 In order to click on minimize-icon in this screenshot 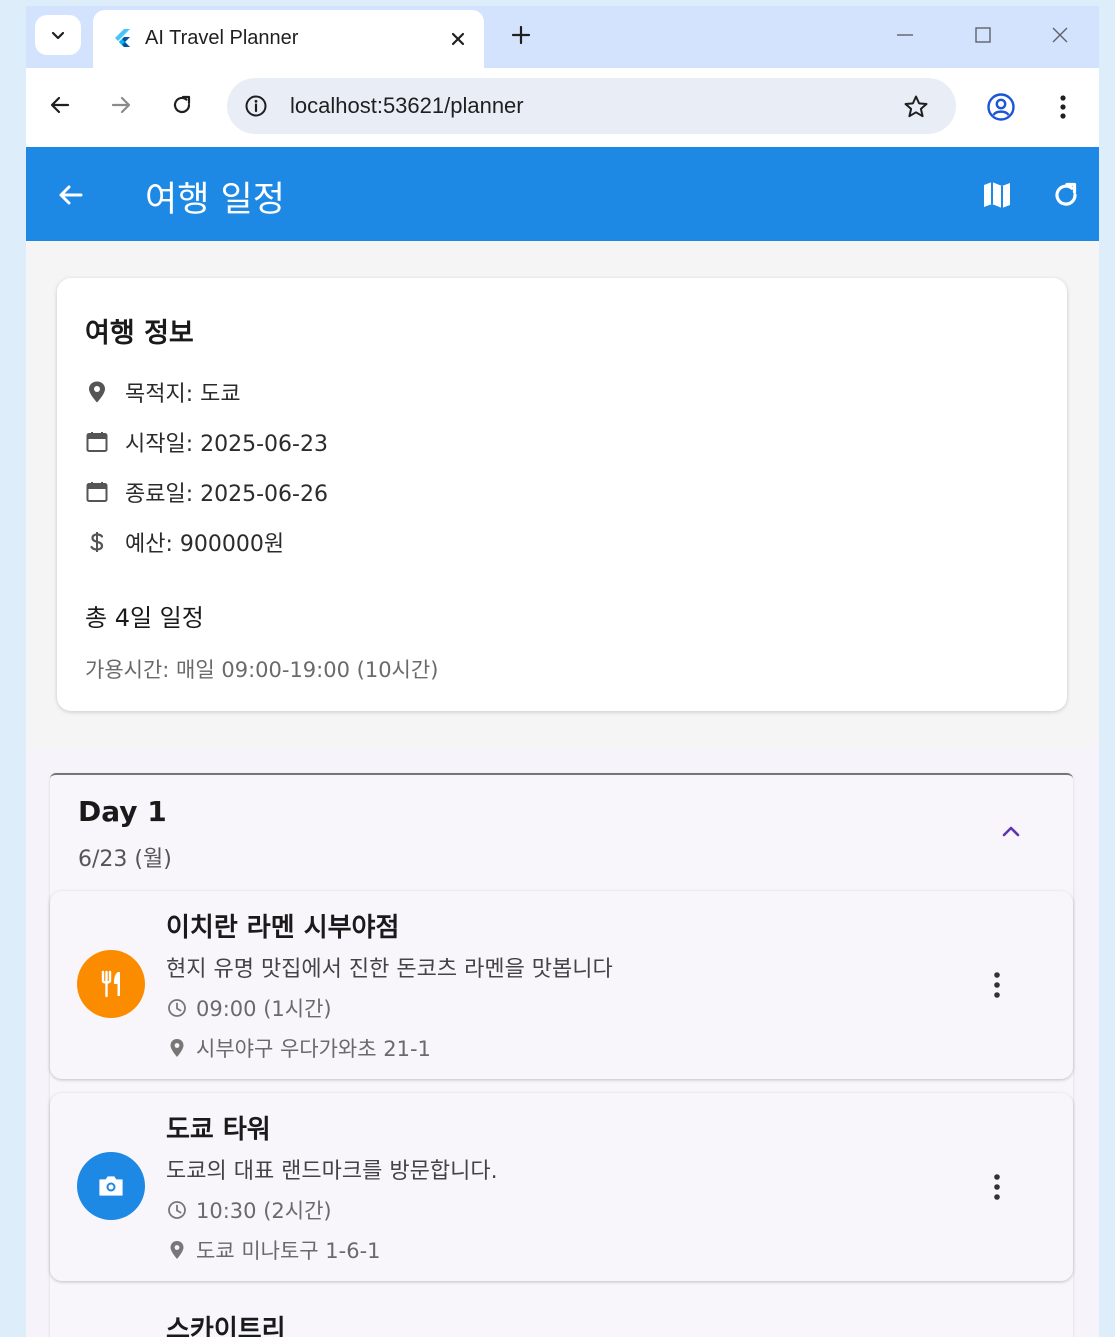, I will do `click(905, 35)`.